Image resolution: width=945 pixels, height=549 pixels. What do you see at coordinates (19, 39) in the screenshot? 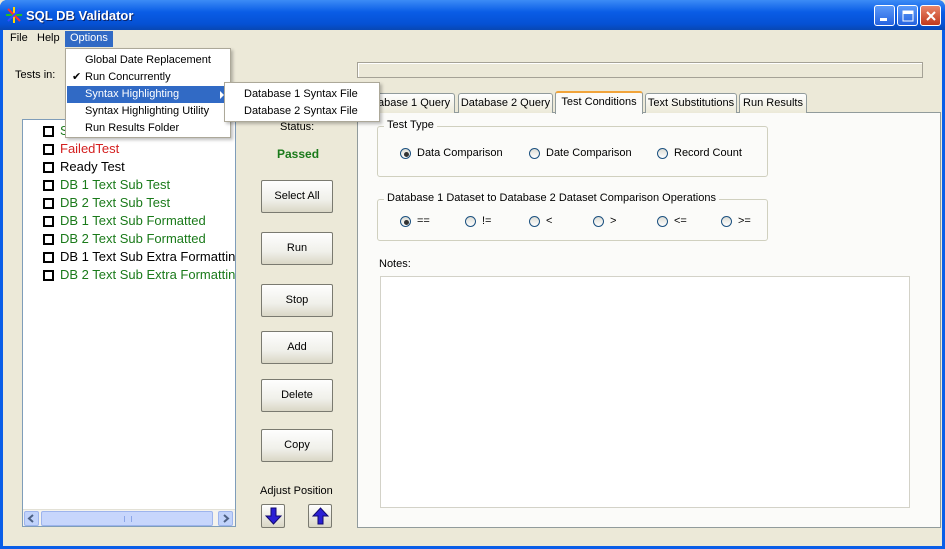
I see `menu-file: File` at bounding box center [19, 39].